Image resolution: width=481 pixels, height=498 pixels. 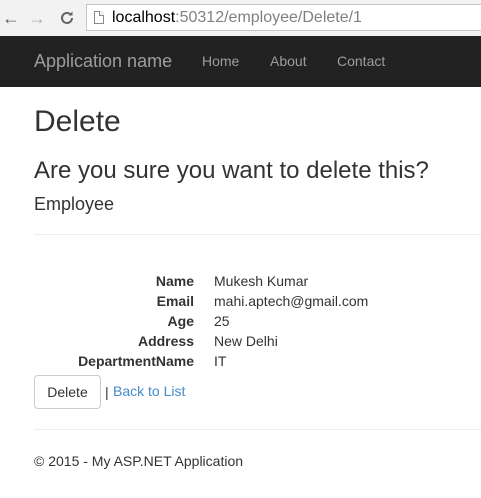 I want to click on page-icon, so click(x=99, y=17).